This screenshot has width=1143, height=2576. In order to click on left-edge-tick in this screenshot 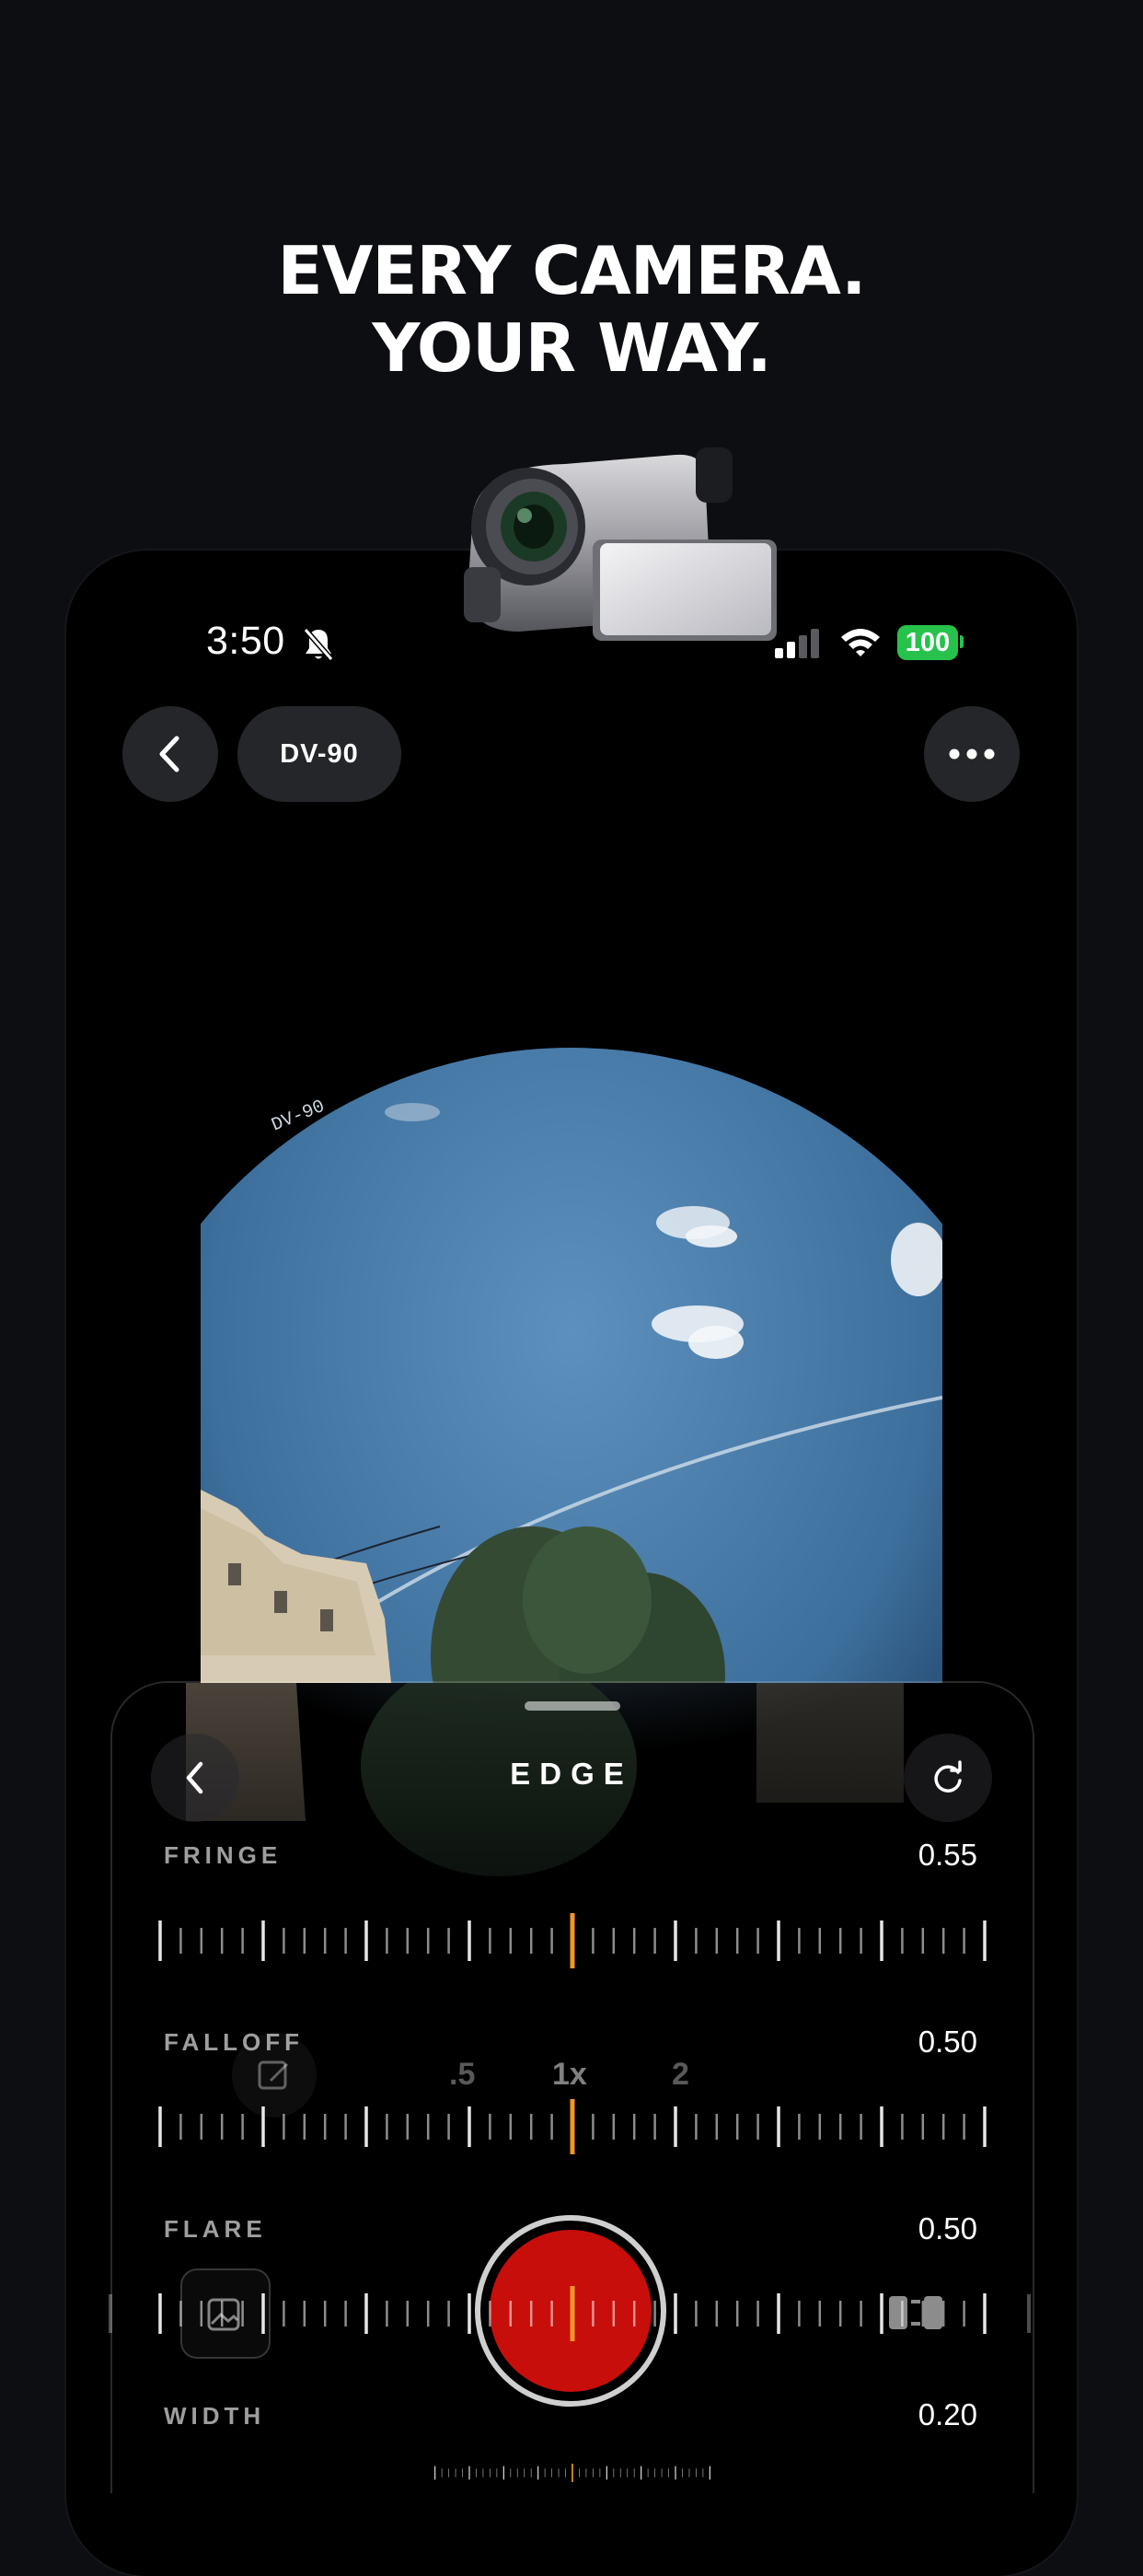, I will do `click(111, 2313)`.